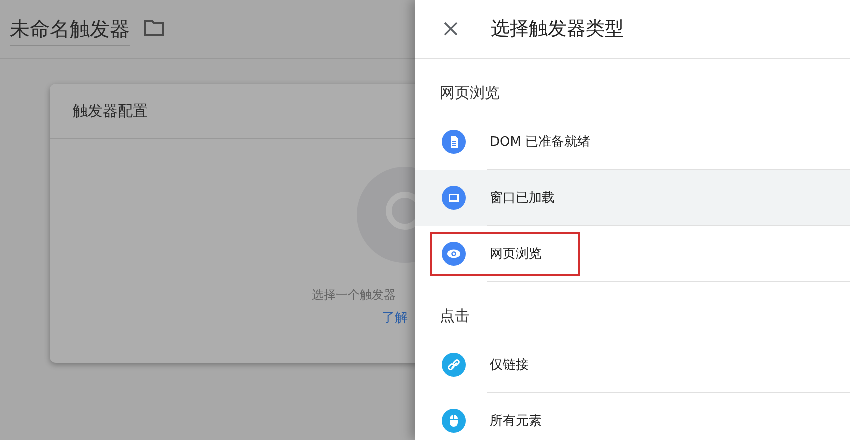  Describe the element at coordinates (632, 198) in the screenshot. I see `trigger-type-item: 窗口已加载` at that location.